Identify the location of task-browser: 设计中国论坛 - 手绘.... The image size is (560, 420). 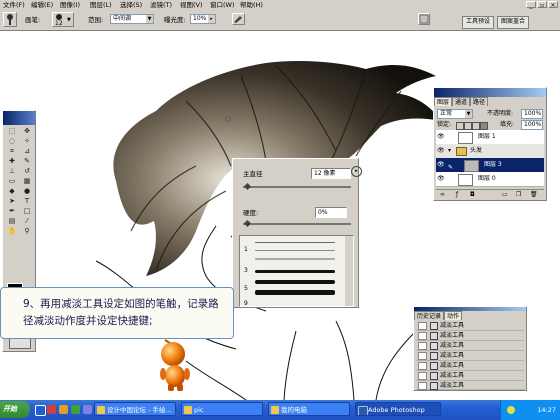
(135, 409).